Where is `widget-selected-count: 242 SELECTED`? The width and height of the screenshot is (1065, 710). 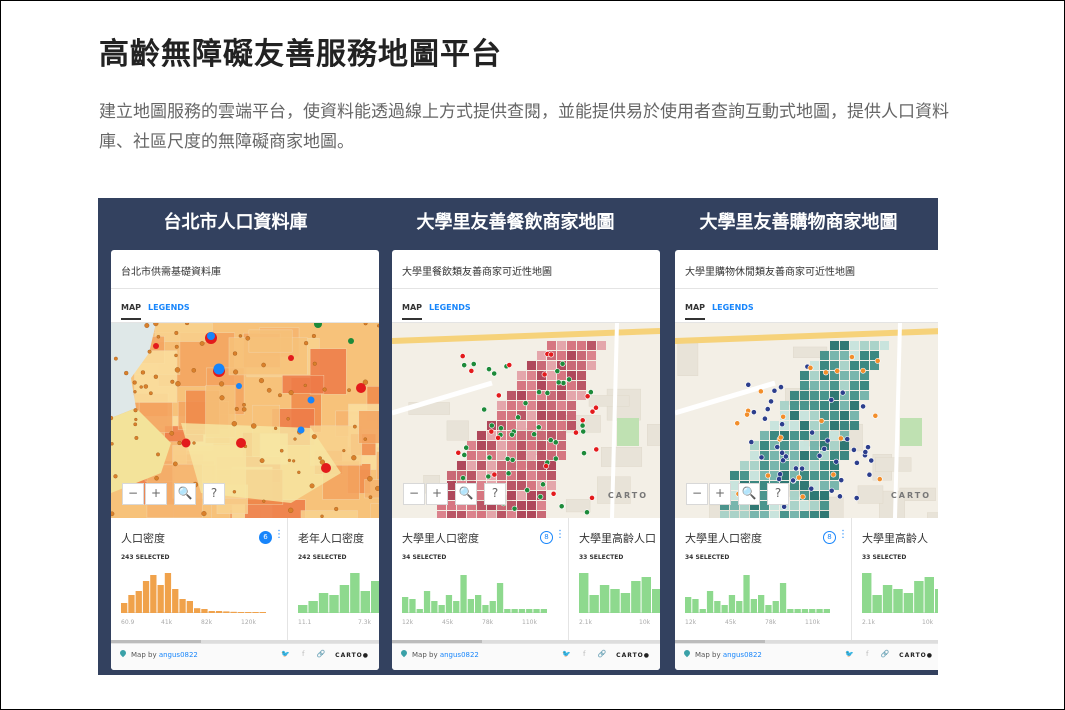
widget-selected-count: 242 SELECTED is located at coordinates (322, 557).